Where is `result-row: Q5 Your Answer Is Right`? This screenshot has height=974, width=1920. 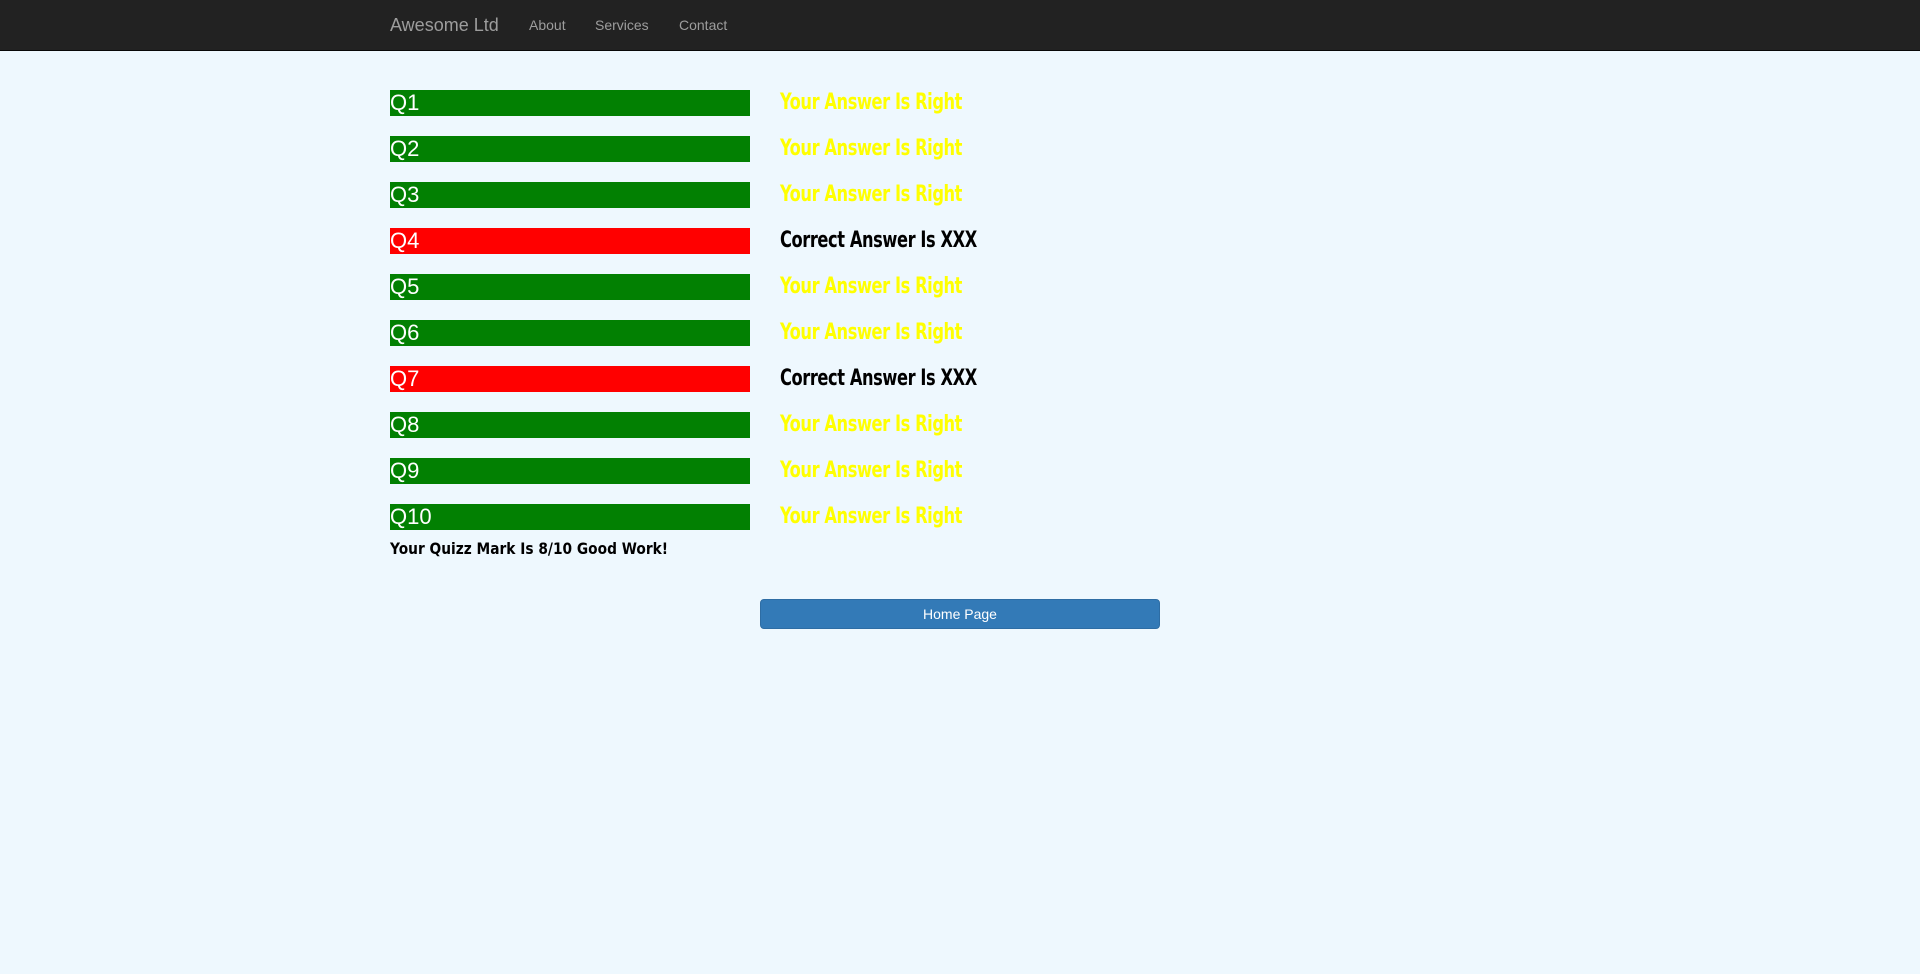 result-row: Q5 Your Answer Is Right is located at coordinates (790, 287).